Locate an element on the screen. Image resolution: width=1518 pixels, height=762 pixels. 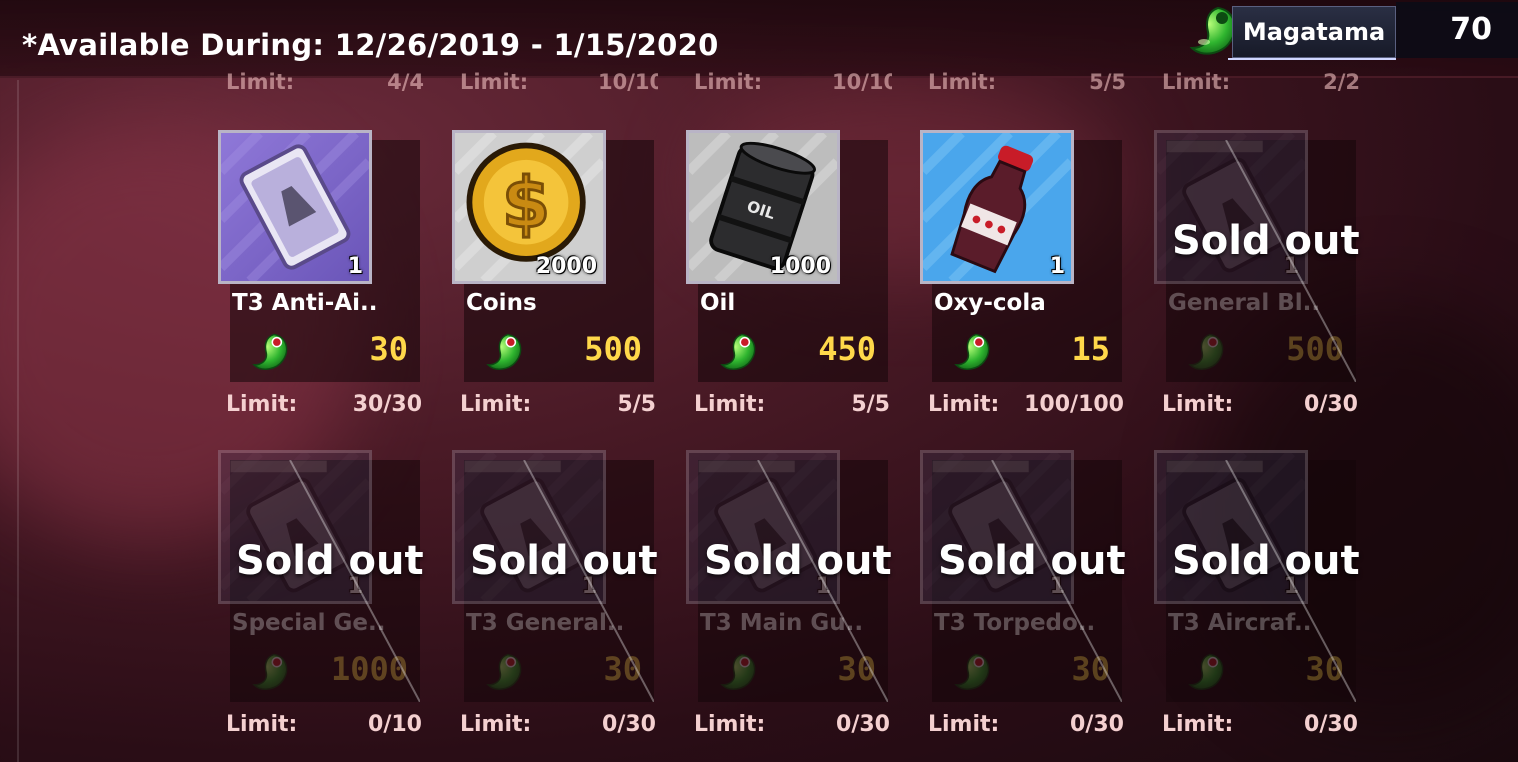
top-row-limit-value: 2/2 is located at coordinates (1341, 82).